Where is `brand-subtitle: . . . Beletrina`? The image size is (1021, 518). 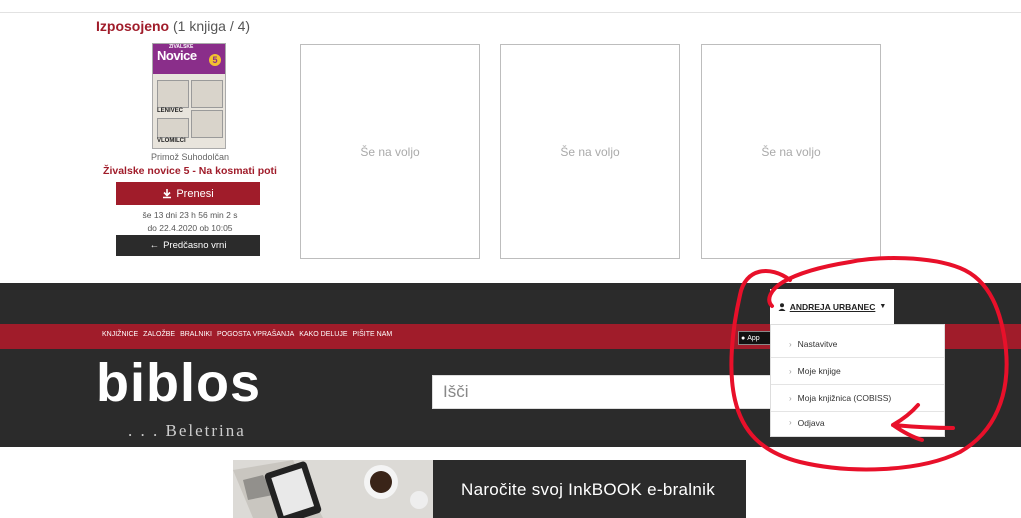 brand-subtitle: . . . Beletrina is located at coordinates (187, 430).